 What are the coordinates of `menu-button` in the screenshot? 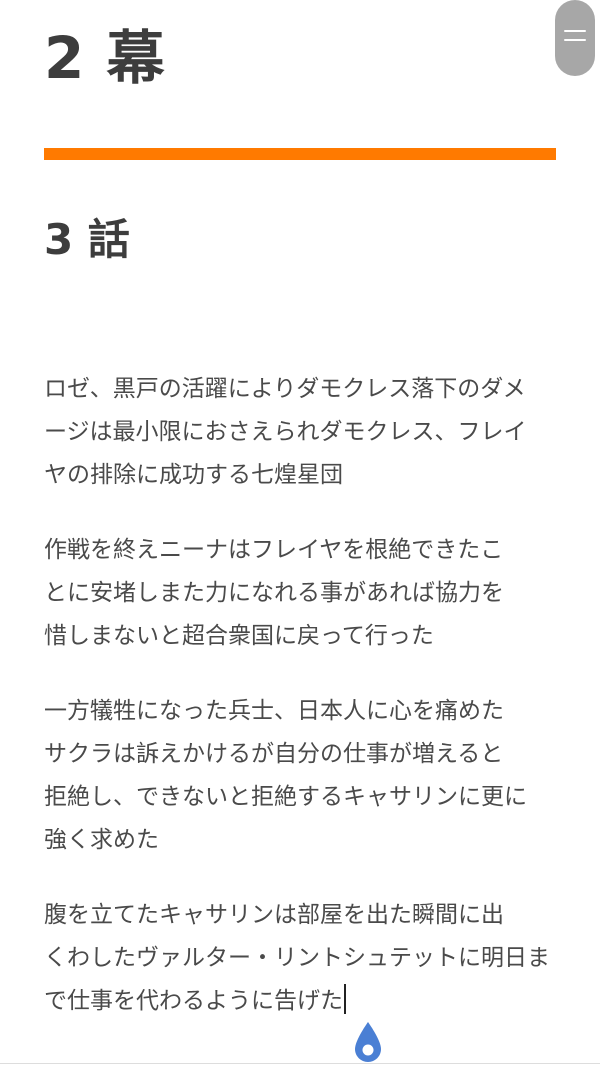 It's located at (575, 38).